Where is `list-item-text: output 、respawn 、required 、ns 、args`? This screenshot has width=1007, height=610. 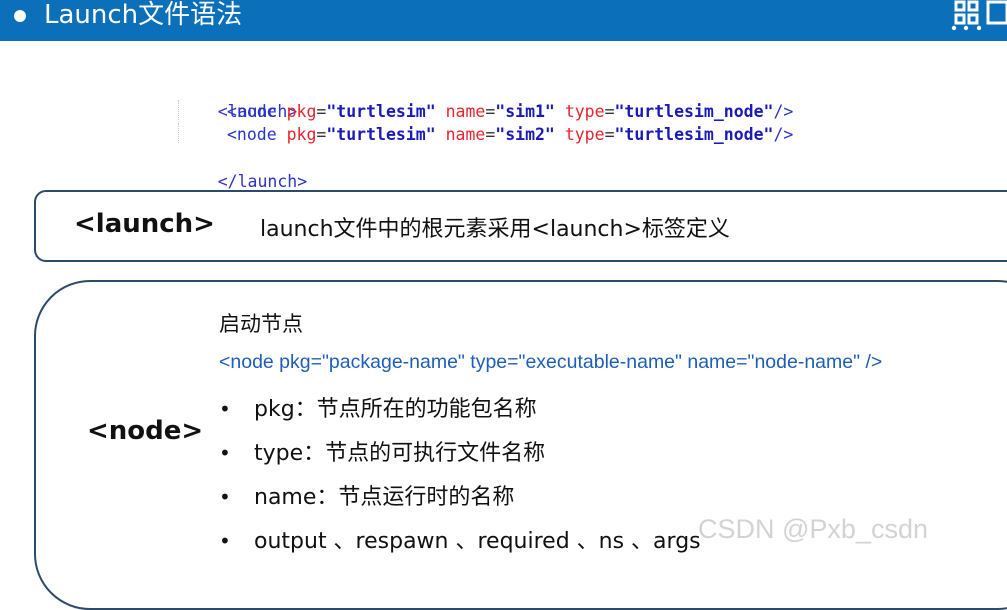 list-item-text: output 、respawn 、required 、ns 、args is located at coordinates (477, 541).